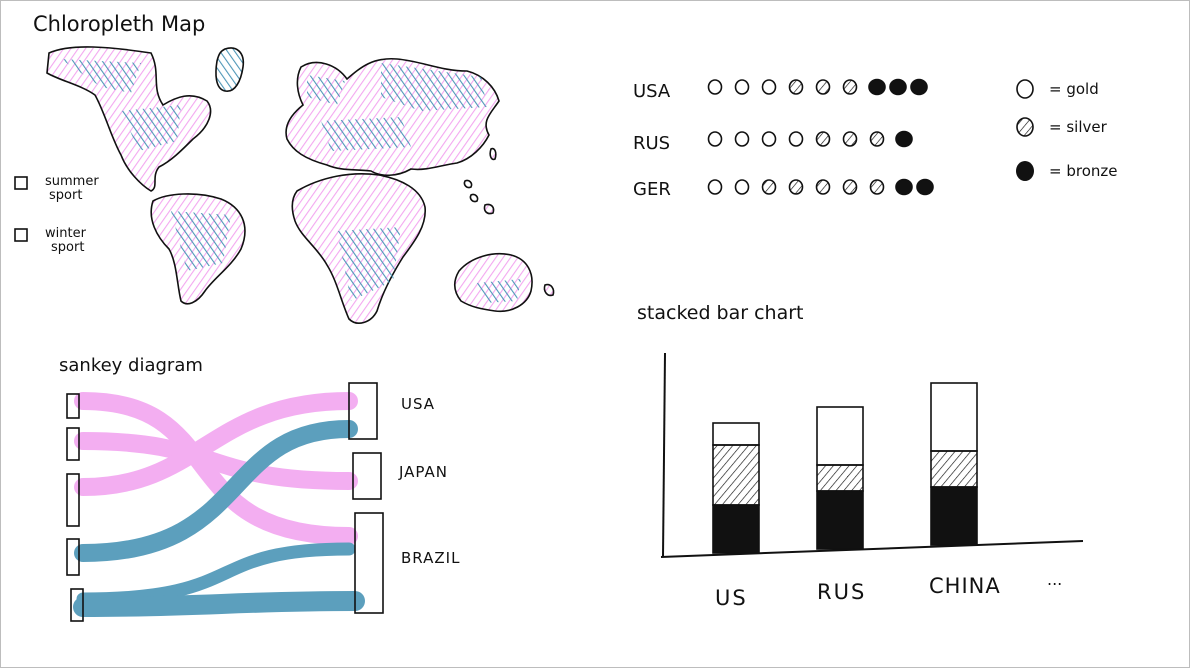 Image resolution: width=1190 pixels, height=668 pixels. I want to click on bronze-legend-label: = bronze, so click(1083, 171).